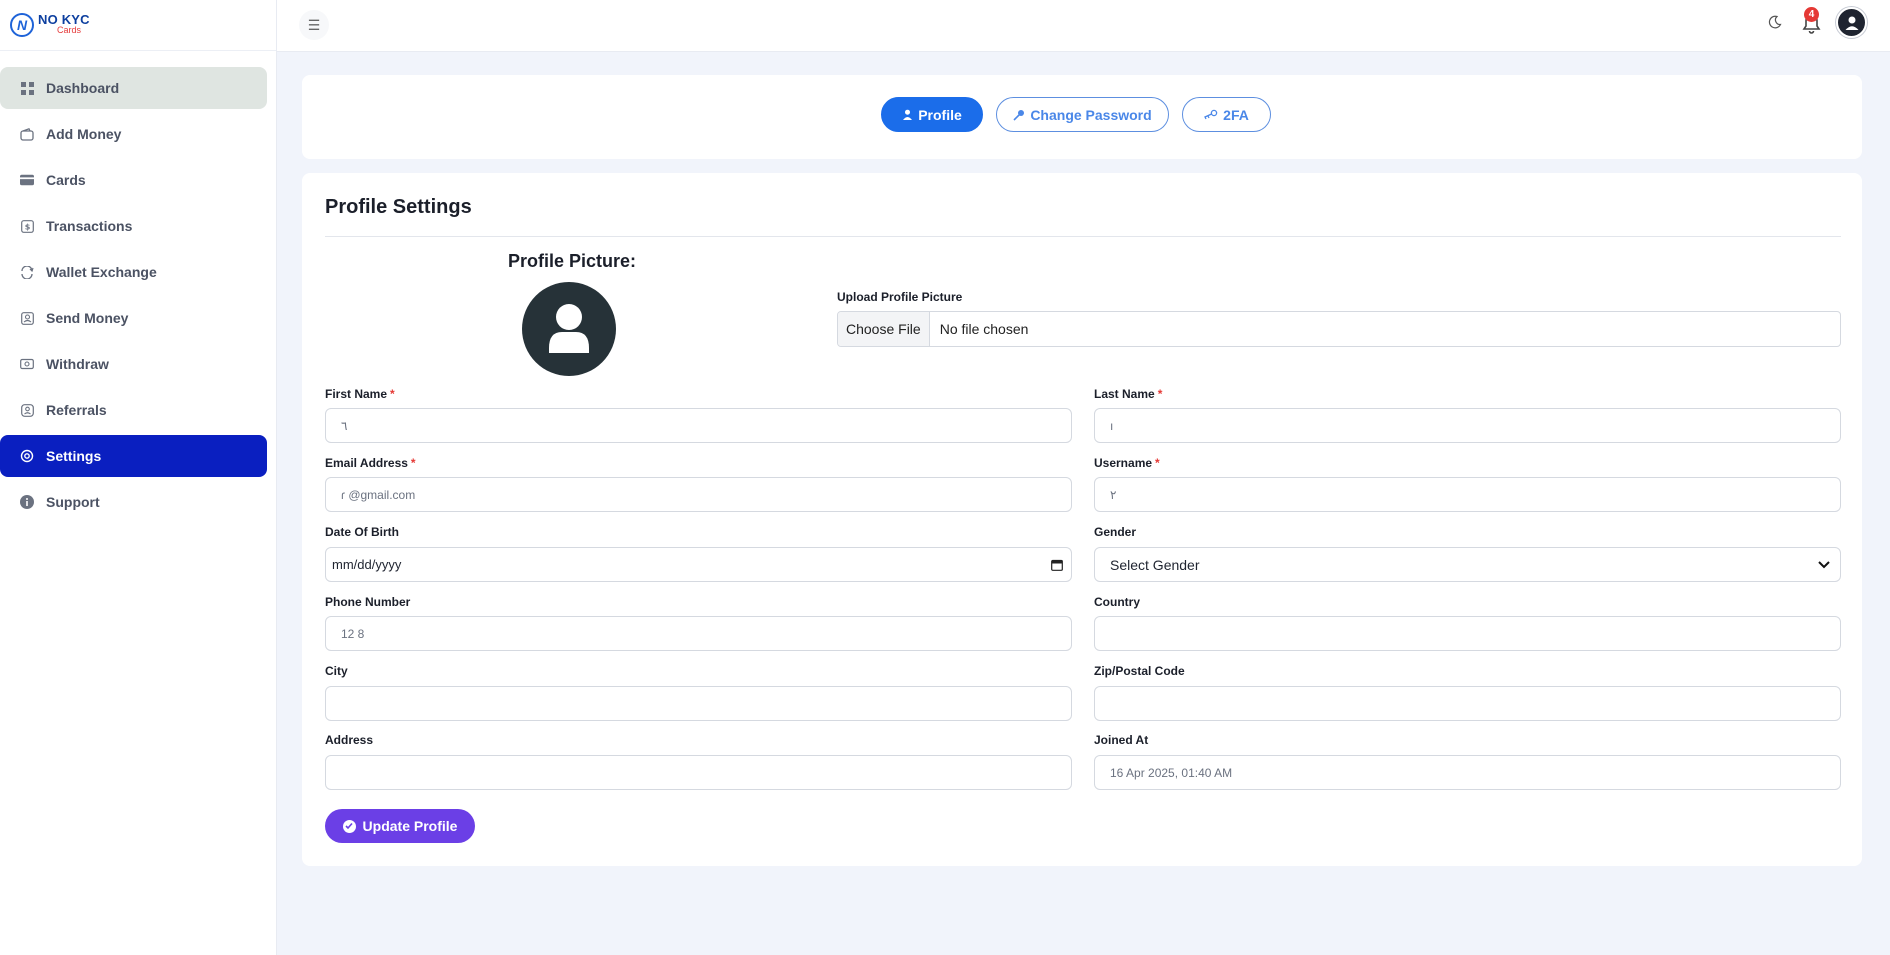  I want to click on top-header: ☰ 4, so click(1083, 26).